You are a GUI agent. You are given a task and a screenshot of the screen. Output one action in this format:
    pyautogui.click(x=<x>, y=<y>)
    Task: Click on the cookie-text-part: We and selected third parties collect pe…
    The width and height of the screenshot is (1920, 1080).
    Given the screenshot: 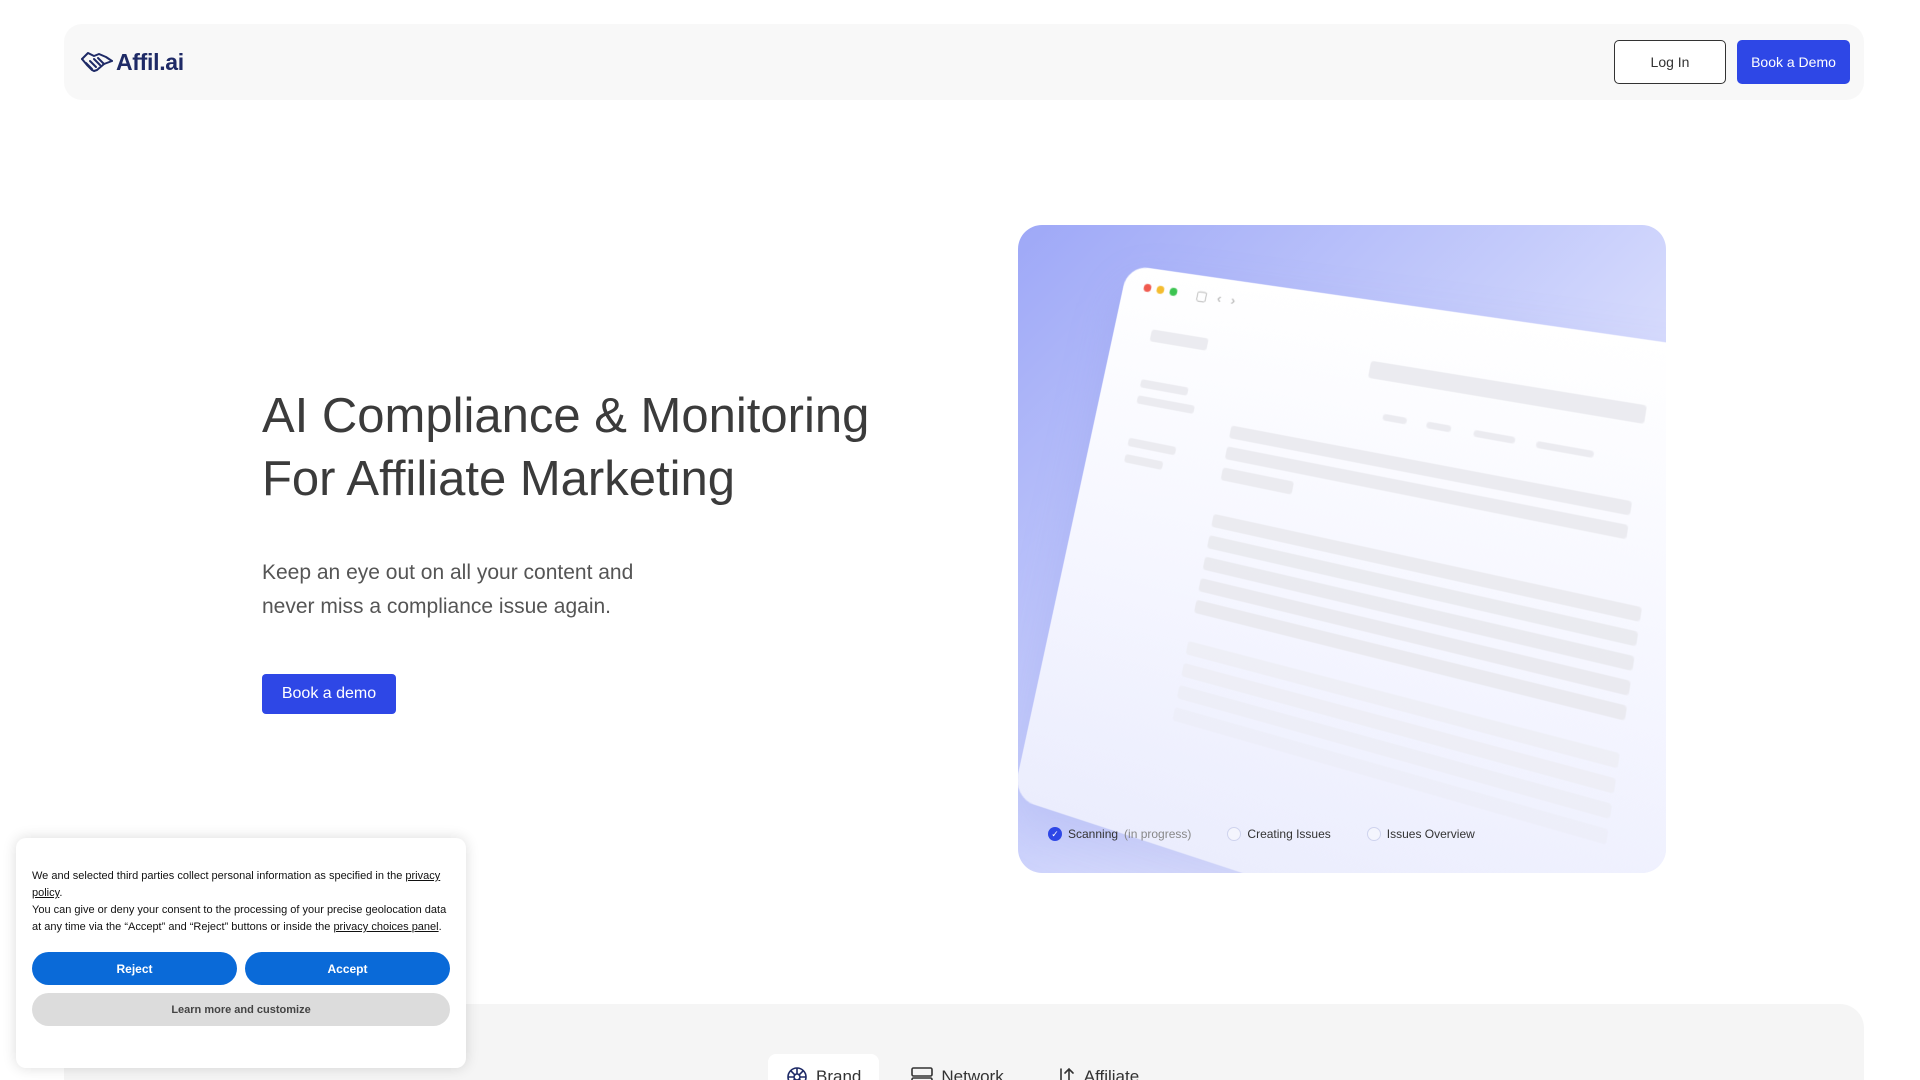 What is the action you would take?
    pyautogui.click(x=219, y=876)
    